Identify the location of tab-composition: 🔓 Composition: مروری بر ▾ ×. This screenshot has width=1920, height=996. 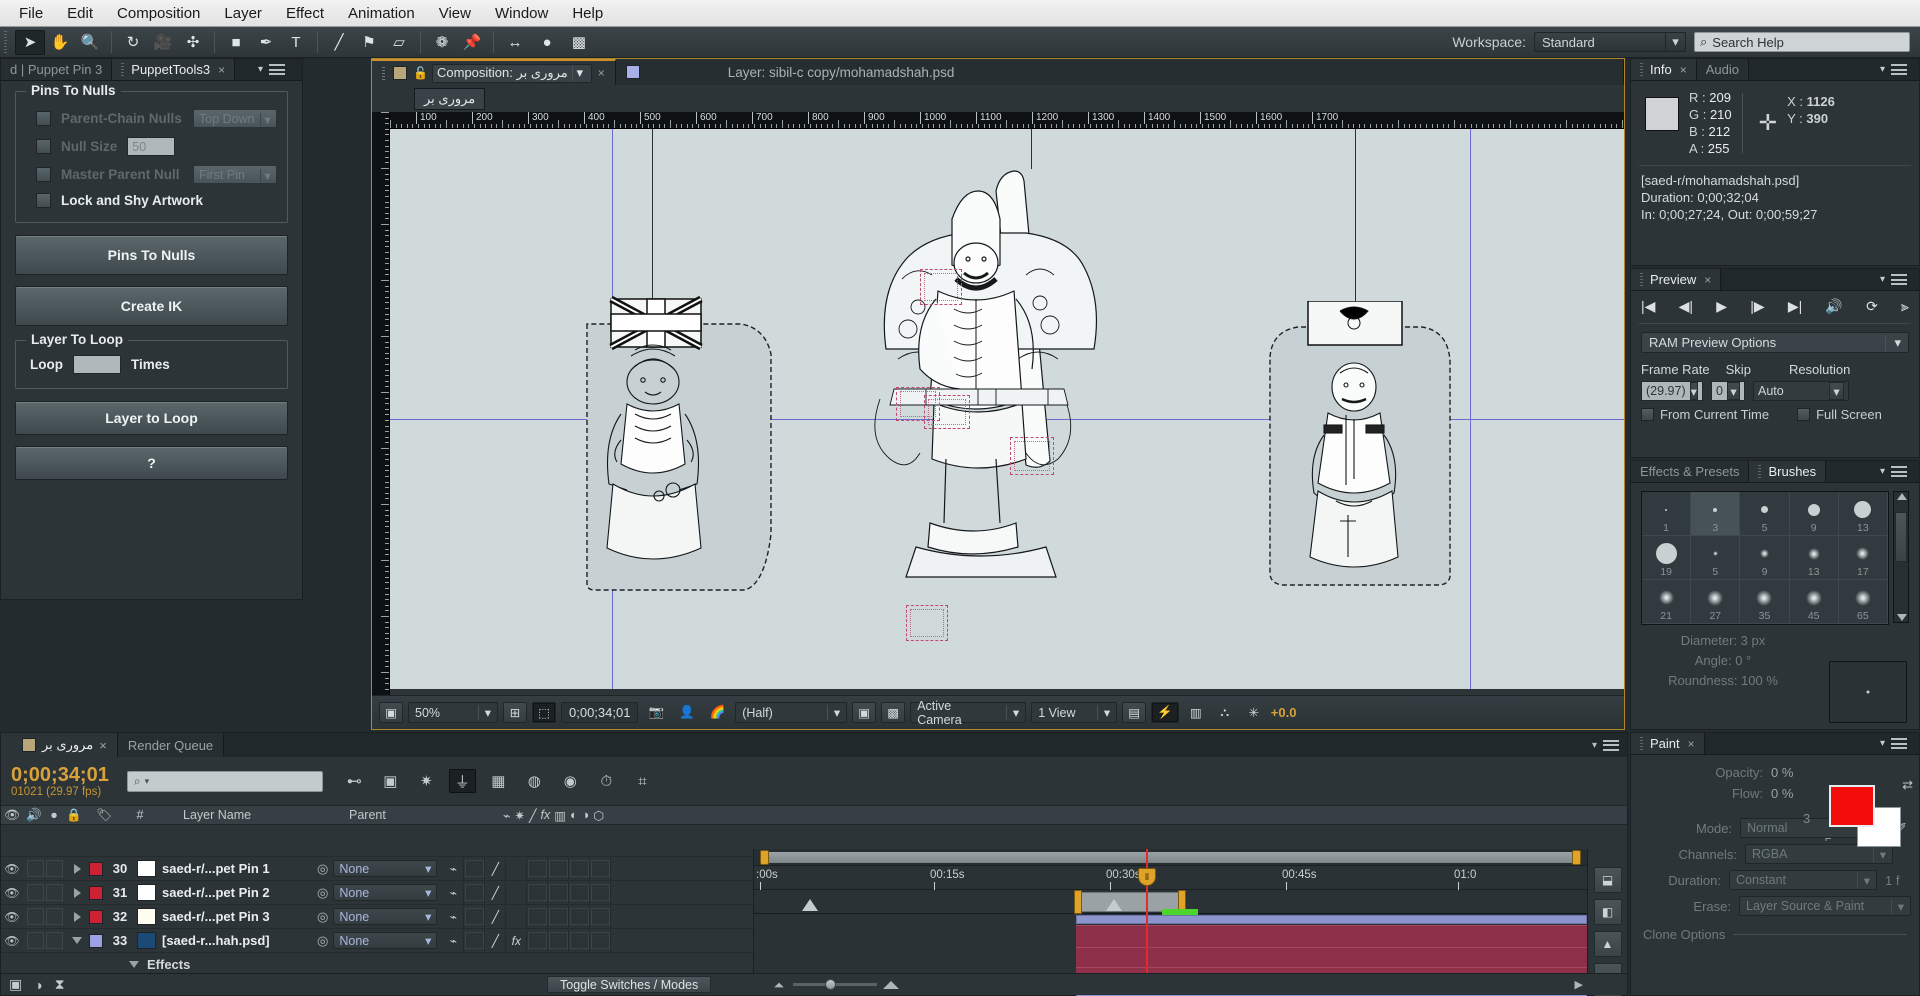
(494, 72).